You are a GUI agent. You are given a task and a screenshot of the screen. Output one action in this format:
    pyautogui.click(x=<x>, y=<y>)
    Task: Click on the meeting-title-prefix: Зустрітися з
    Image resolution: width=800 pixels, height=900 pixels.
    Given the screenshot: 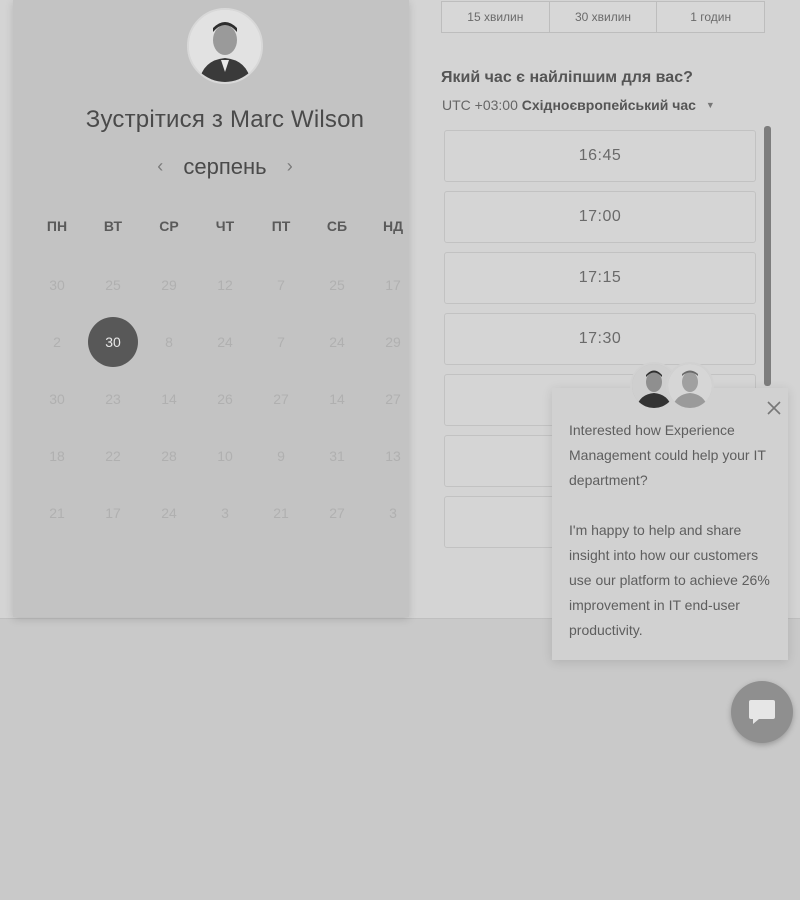 What is the action you would take?
    pyautogui.click(x=154, y=119)
    